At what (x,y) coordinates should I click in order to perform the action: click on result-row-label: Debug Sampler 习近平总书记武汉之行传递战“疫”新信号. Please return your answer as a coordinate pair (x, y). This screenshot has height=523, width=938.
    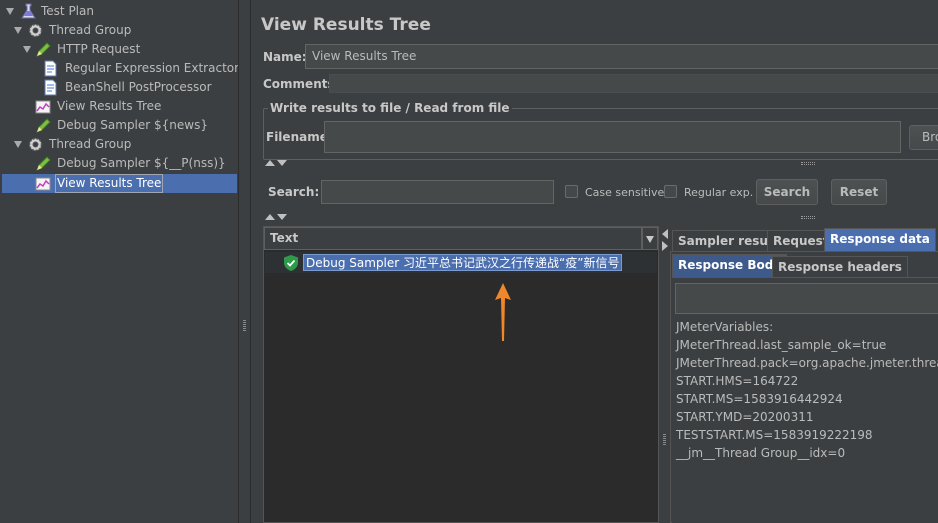
    Looking at the image, I should click on (463, 262).